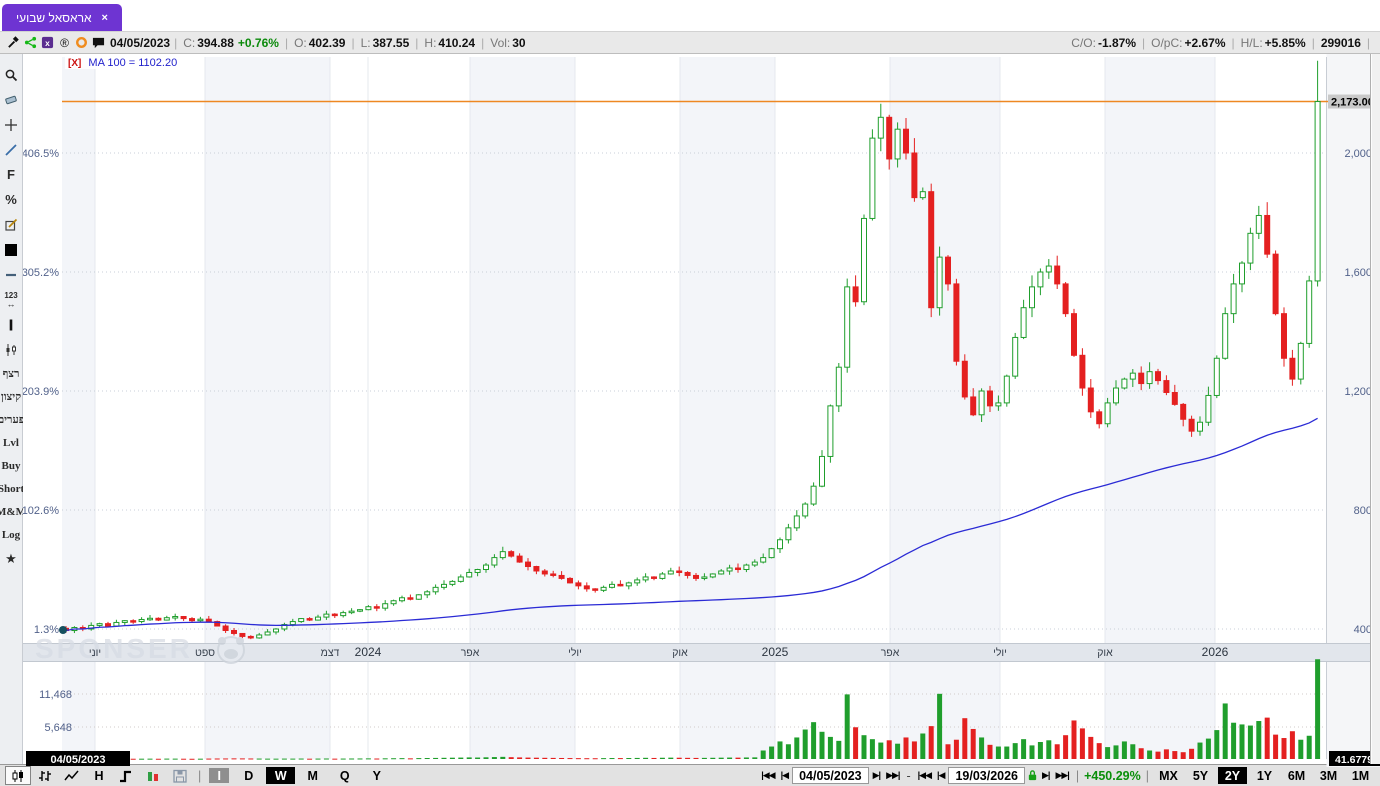 This screenshot has width=1380, height=786. What do you see at coordinates (231, 654) in the screenshot?
I see `monkey-muzzle` at bounding box center [231, 654].